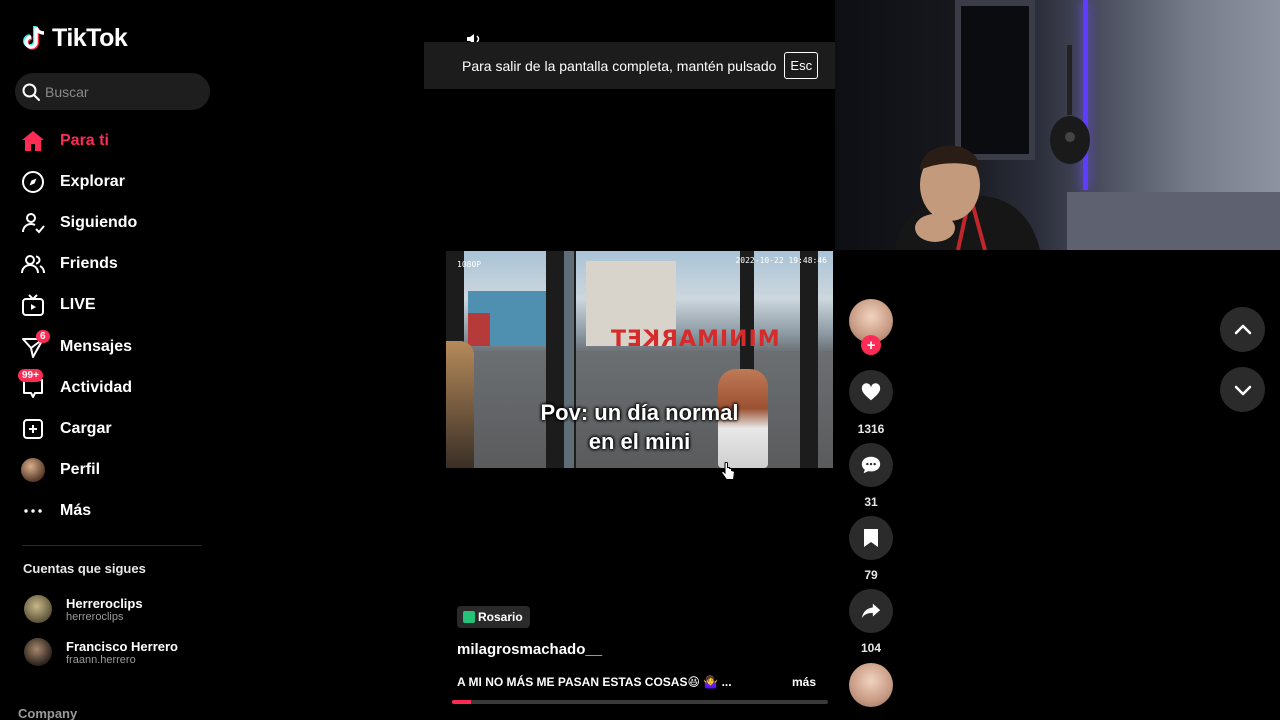 This screenshot has width=1280, height=720. I want to click on location-pin-icon, so click(469, 617).